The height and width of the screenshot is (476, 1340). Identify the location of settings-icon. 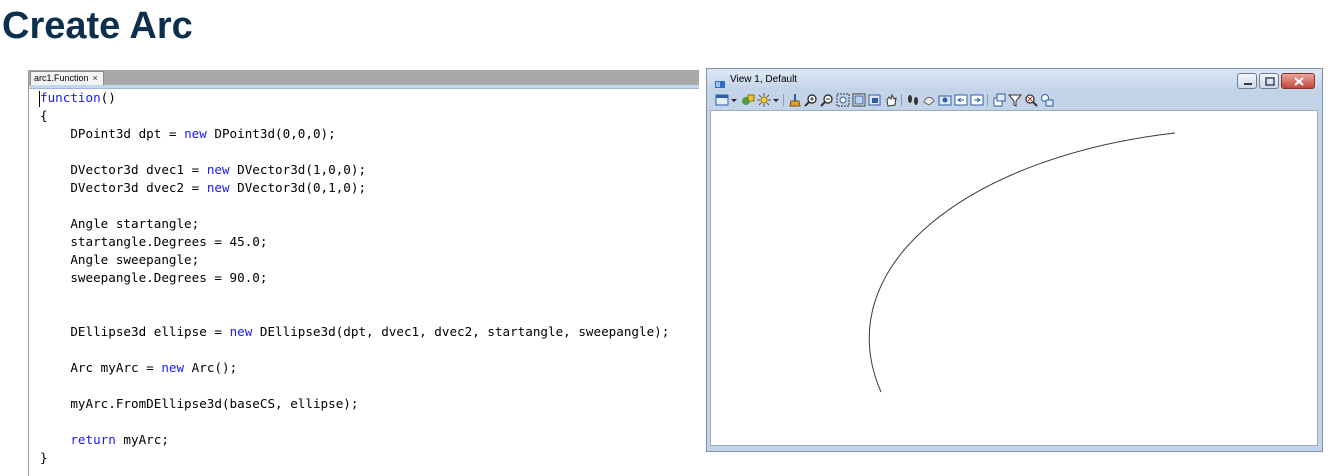
(1047, 100).